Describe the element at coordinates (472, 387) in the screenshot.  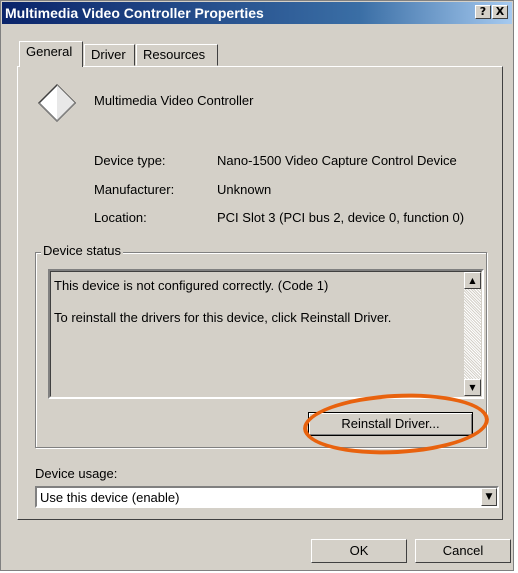
I see `scroll-down-arrow-icon: ▼` at that location.